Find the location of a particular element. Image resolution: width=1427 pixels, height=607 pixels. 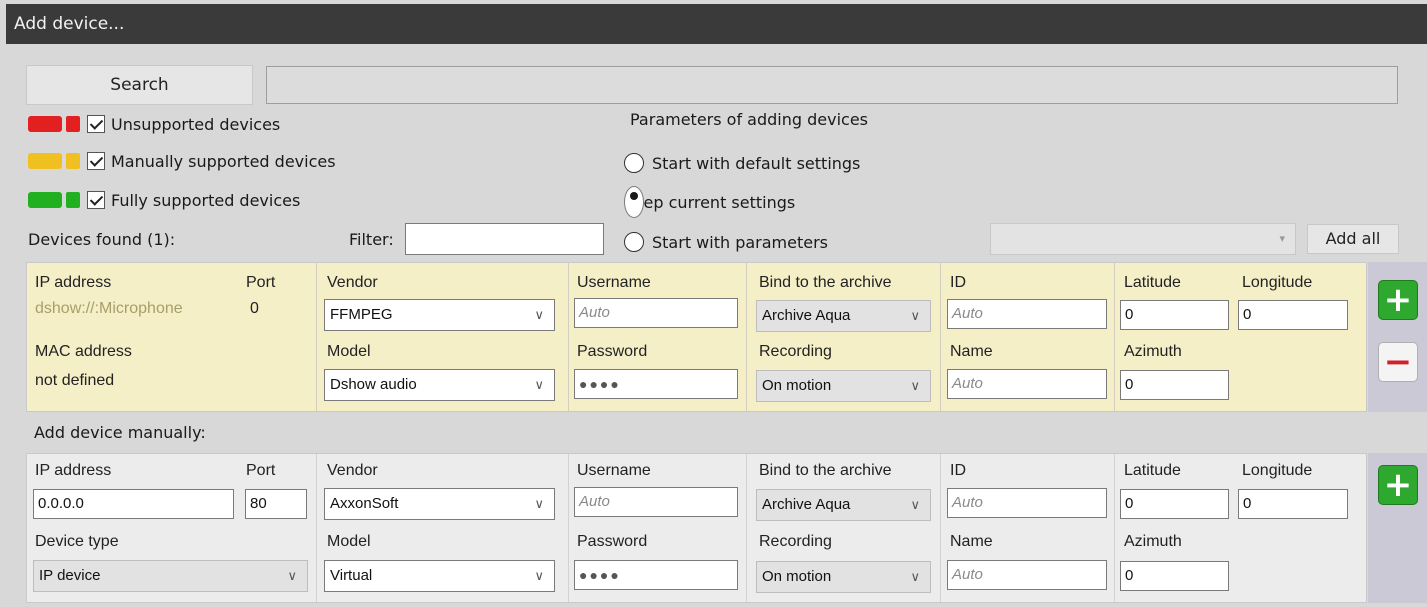

radio-default-settings: Start with default settings is located at coordinates (742, 163).